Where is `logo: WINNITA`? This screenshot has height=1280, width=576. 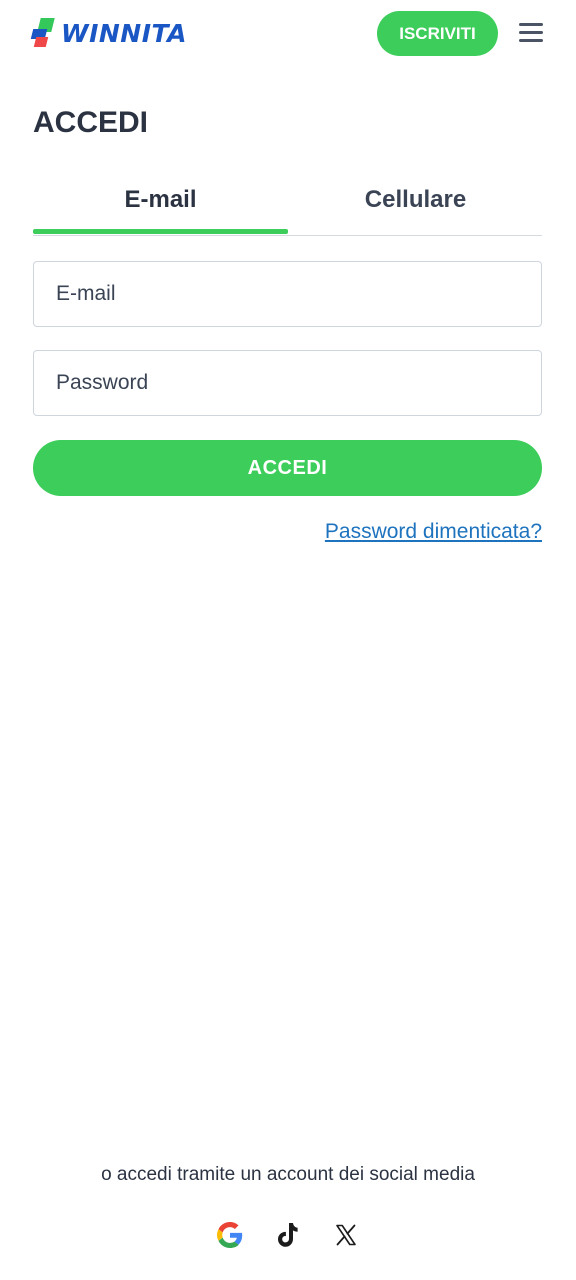
logo: WINNITA is located at coordinates (108, 33).